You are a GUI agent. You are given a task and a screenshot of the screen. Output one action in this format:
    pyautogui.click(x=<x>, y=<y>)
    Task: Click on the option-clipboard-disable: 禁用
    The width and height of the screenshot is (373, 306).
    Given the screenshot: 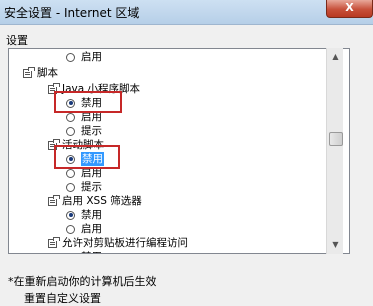 What is the action you would take?
    pyautogui.click(x=84, y=251)
    